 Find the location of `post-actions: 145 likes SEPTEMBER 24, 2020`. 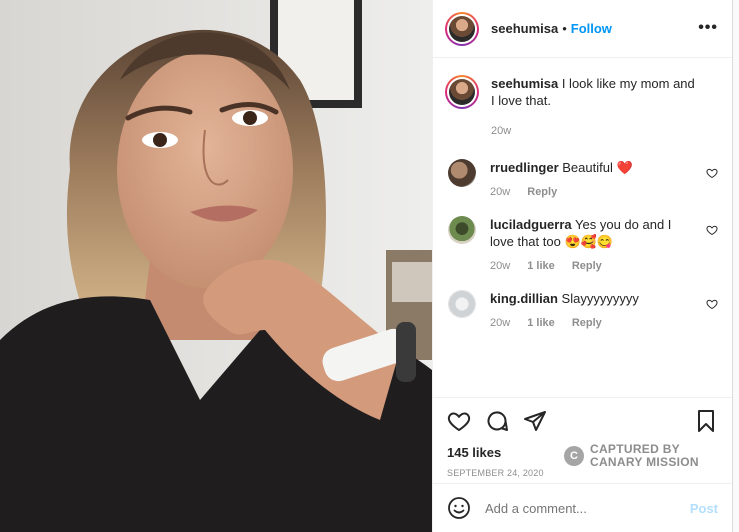

post-actions: 145 likes SEPTEMBER 24, 2020 is located at coordinates (582, 440).